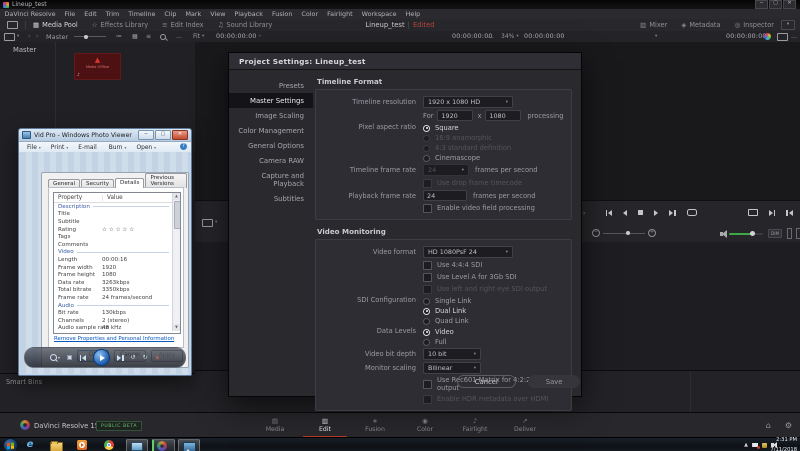 The width and height of the screenshot is (800, 451). Describe the element at coordinates (105, 135) in the screenshot. I see `photo-viewer-titlebar: Vid Pro - Windows Photo Viewer ─ ▢ ✕` at that location.